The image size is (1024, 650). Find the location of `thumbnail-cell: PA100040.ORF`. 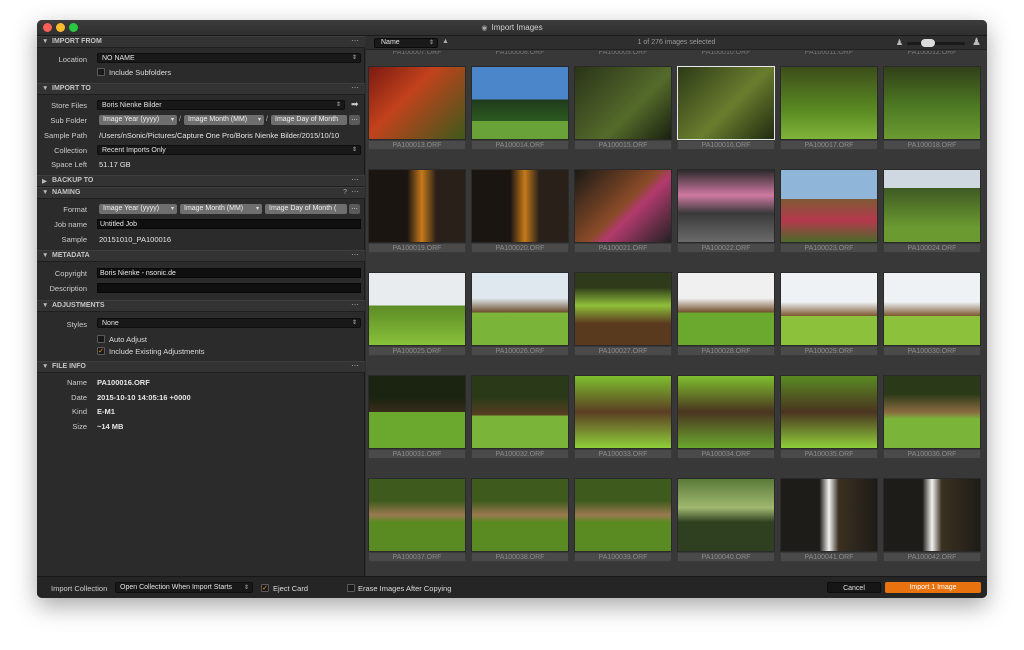

thumbnail-cell: PA100040.ORF is located at coordinates (726, 520).